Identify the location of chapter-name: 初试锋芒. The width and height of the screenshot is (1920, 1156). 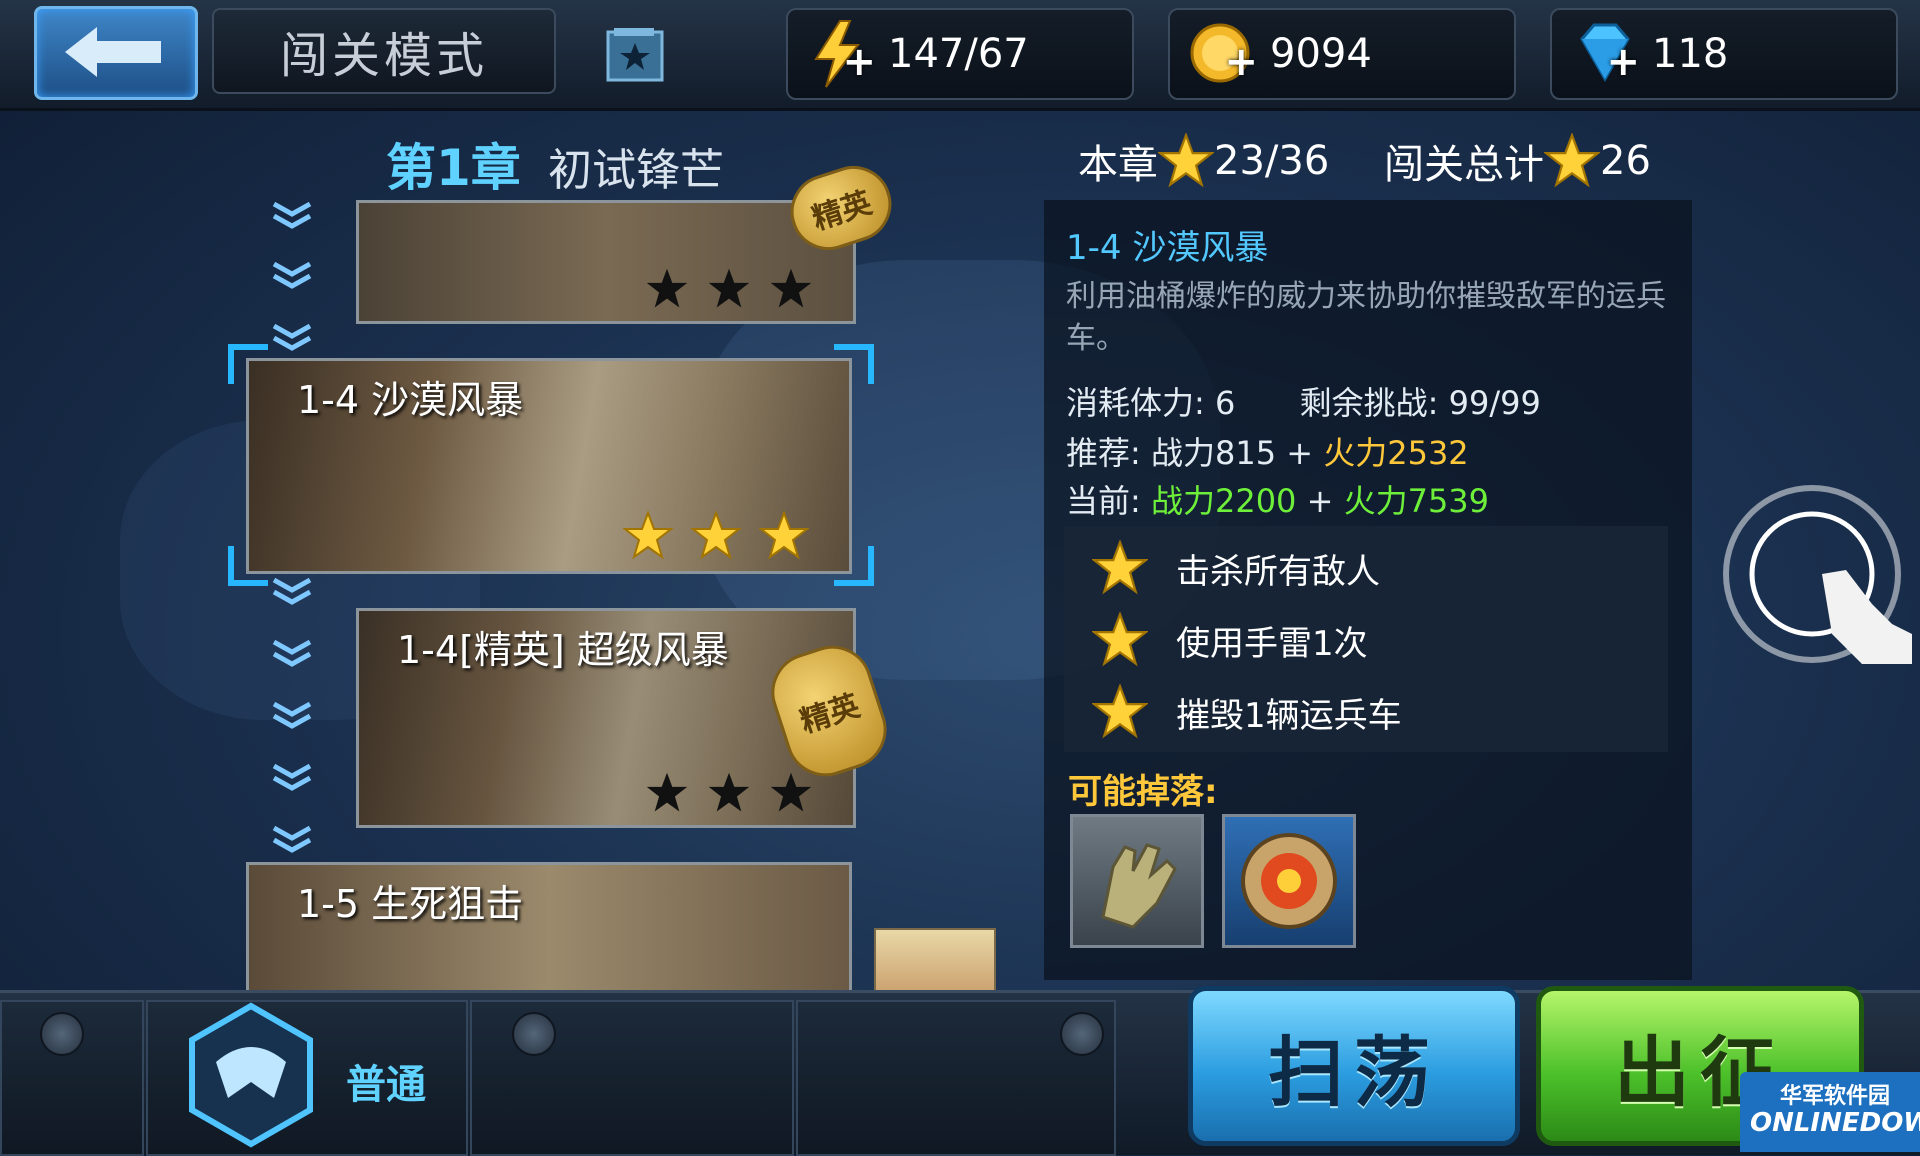
(636, 170).